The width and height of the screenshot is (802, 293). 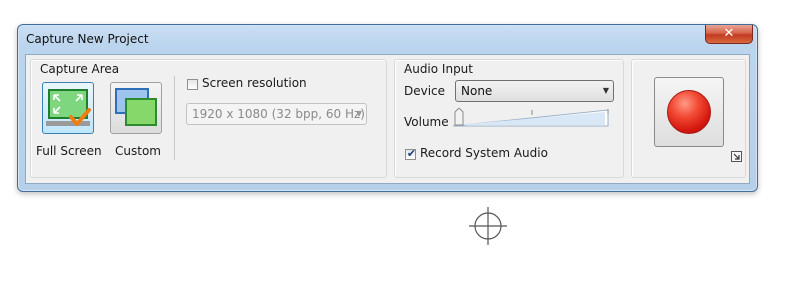 What do you see at coordinates (192, 84) in the screenshot?
I see `screen-resolution-checkbox` at bounding box center [192, 84].